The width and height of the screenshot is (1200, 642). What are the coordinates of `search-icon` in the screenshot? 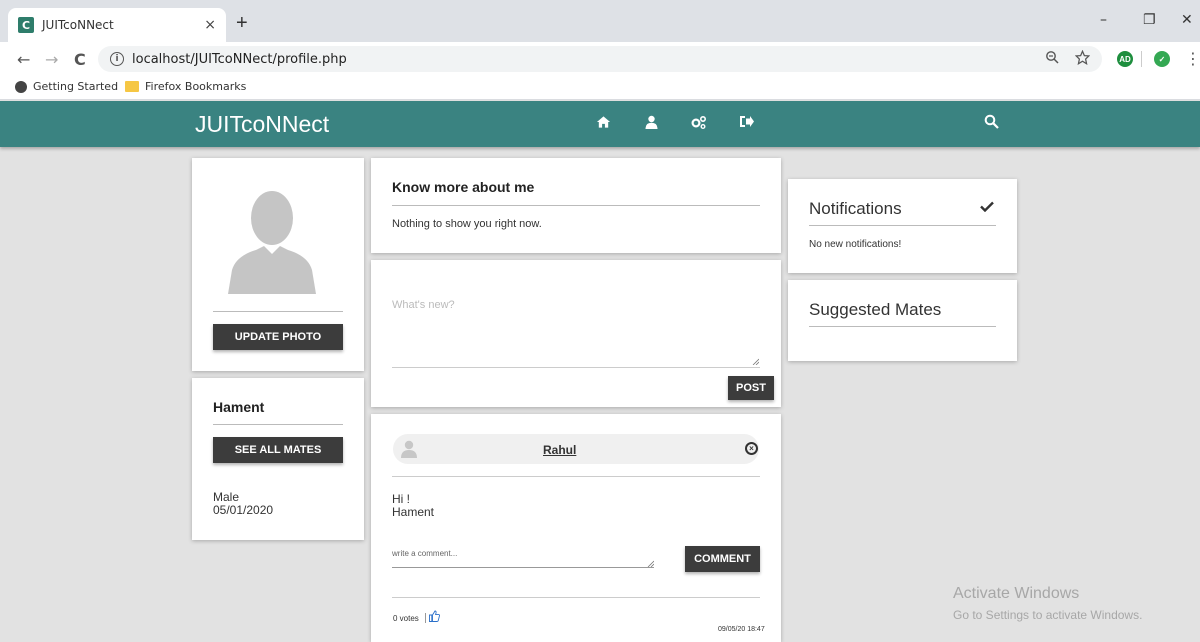 It's located at (991, 121).